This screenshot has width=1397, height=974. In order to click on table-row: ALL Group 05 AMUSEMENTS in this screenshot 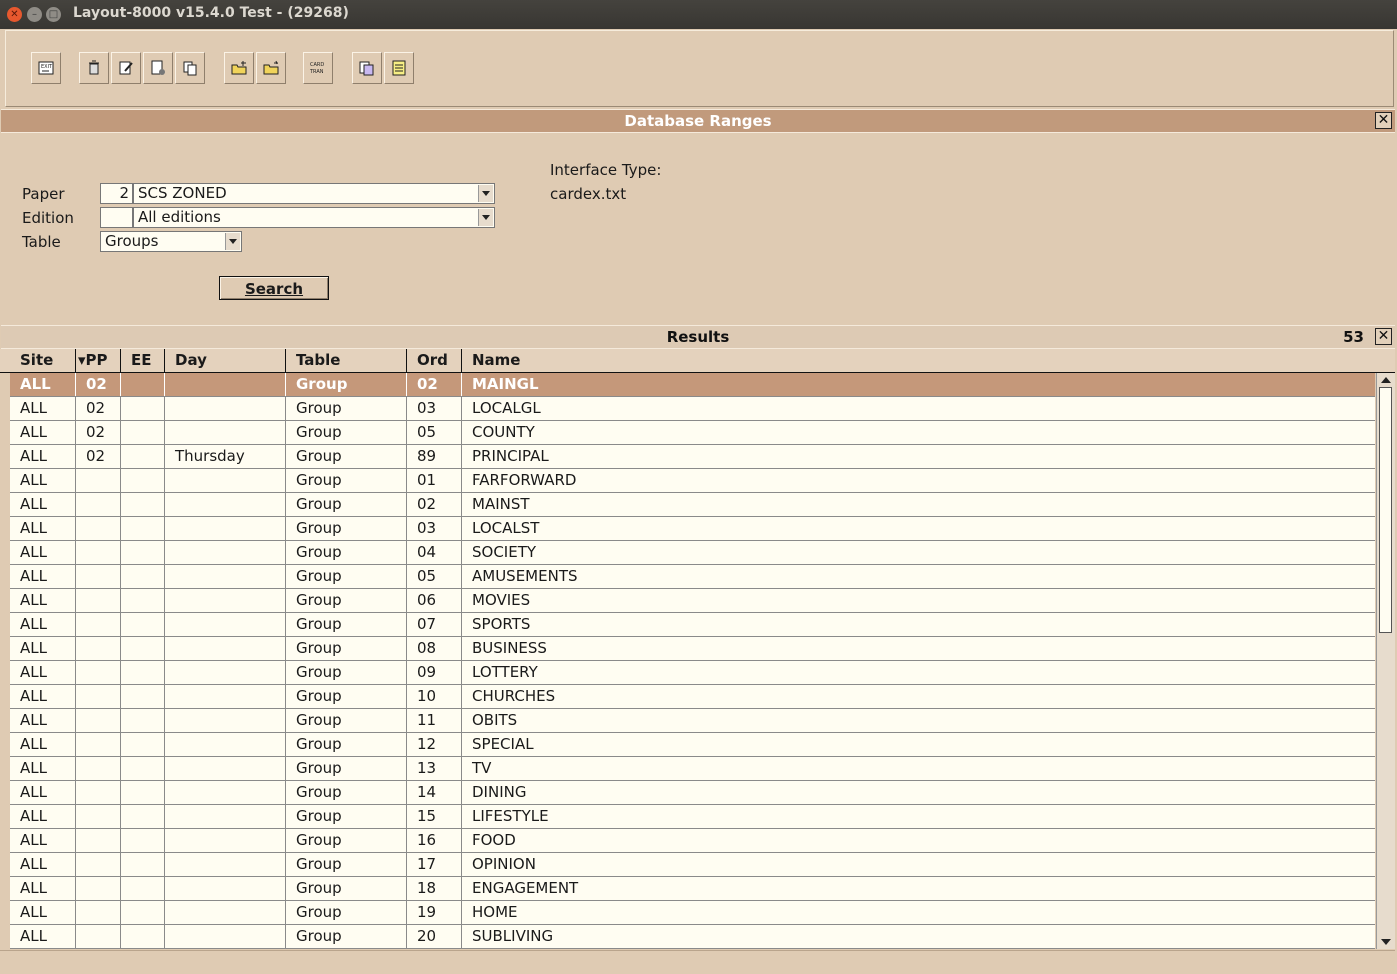, I will do `click(692, 577)`.